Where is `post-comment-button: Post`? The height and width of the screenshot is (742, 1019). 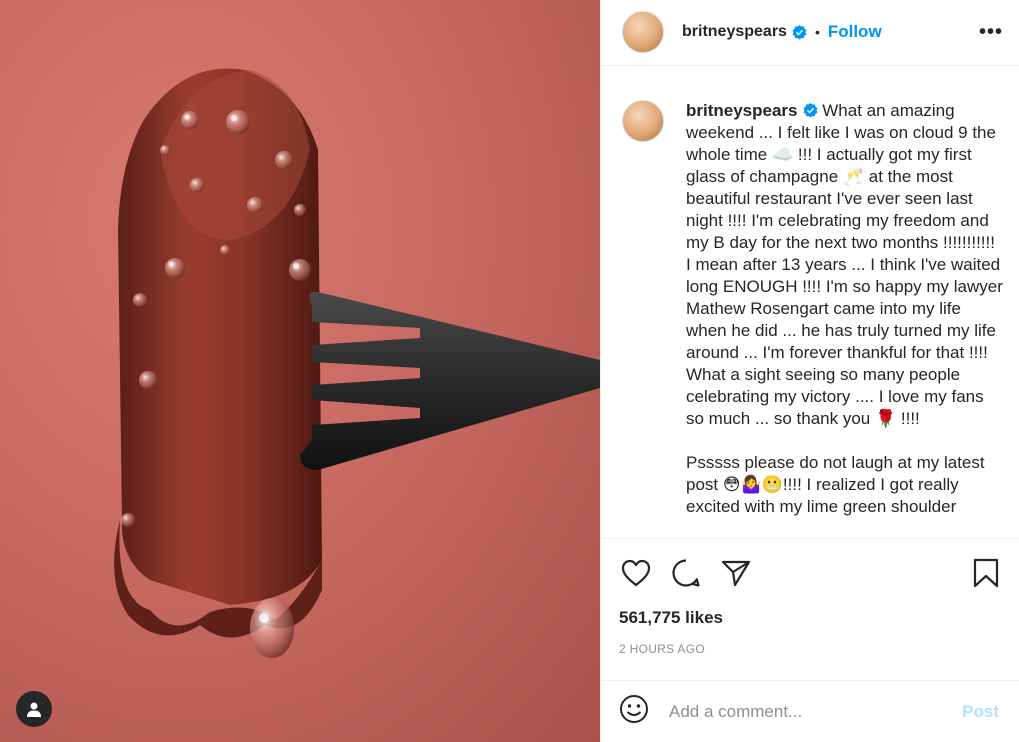 post-comment-button: Post is located at coordinates (980, 712).